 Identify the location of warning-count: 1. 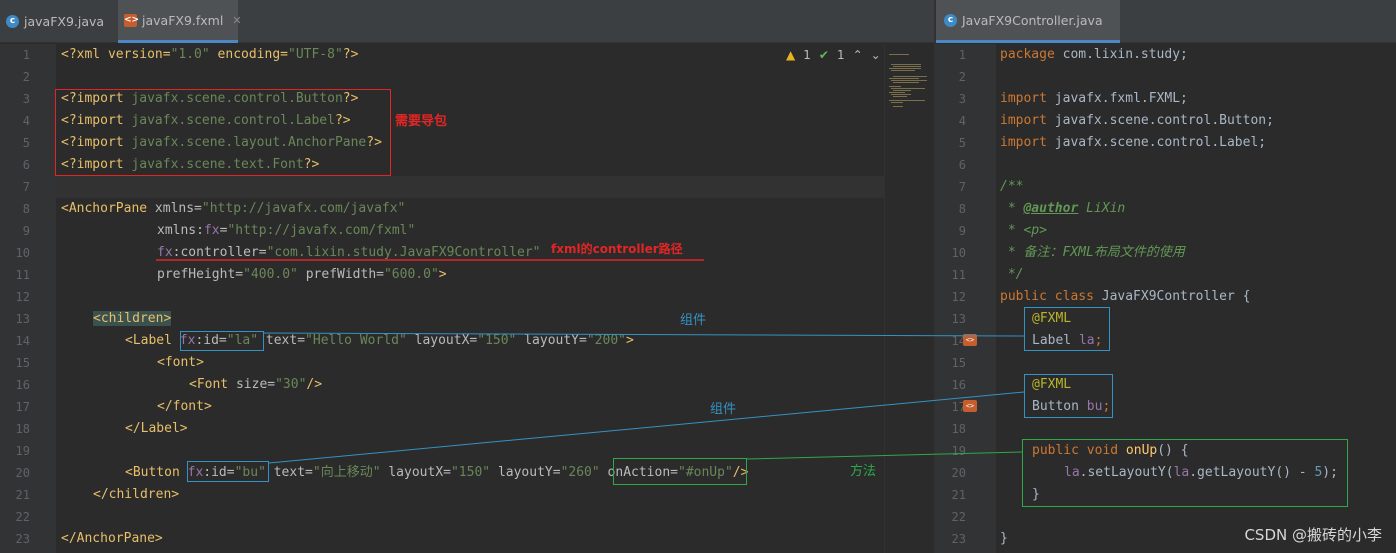
(807, 55).